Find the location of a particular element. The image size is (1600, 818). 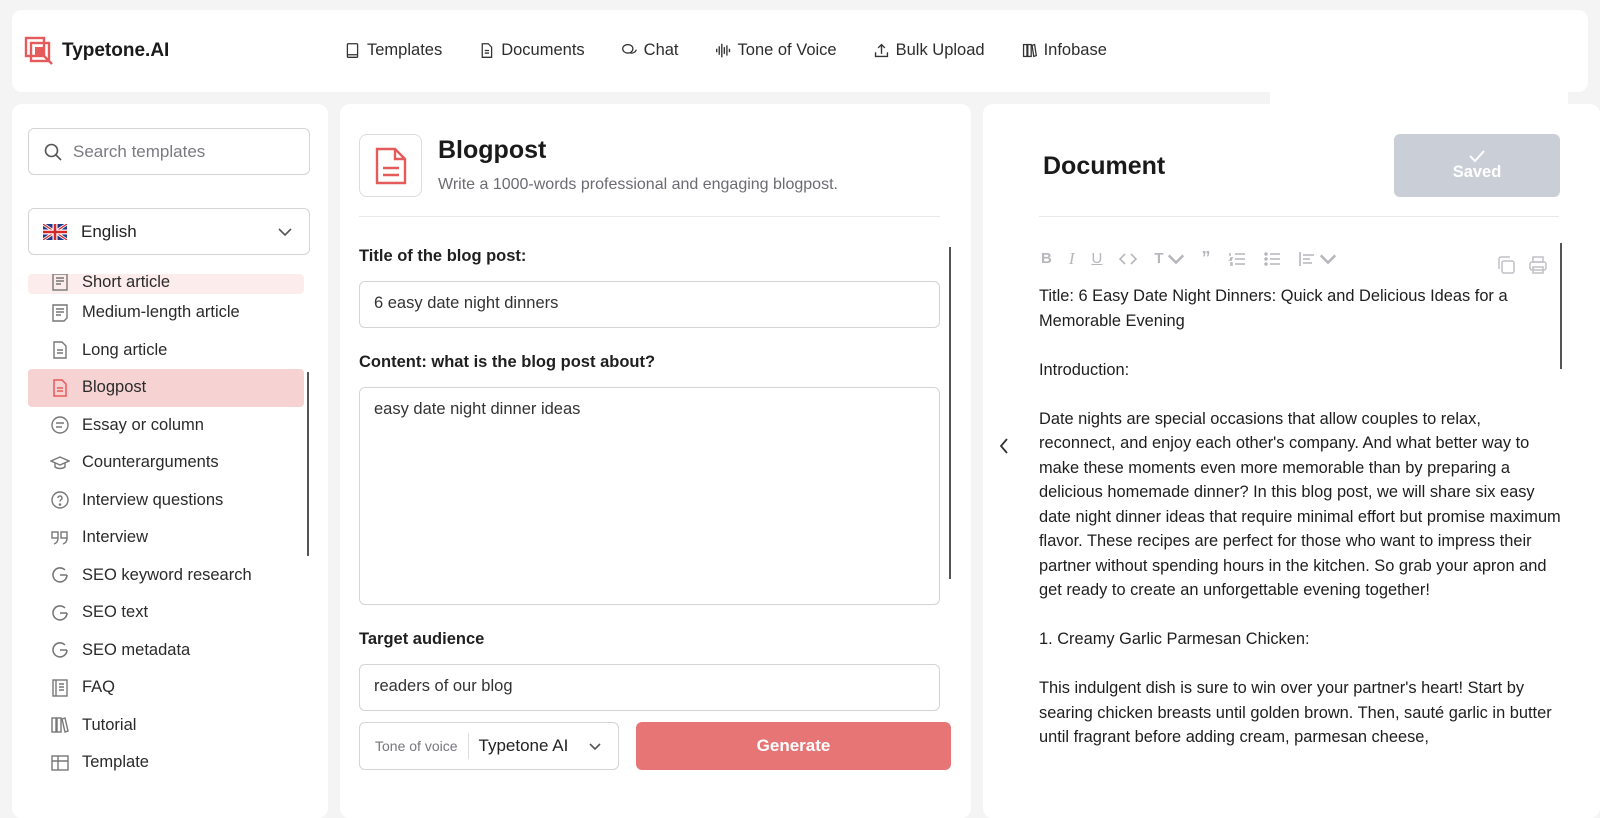

sidebar-item-label: FAQ is located at coordinates (99, 687).